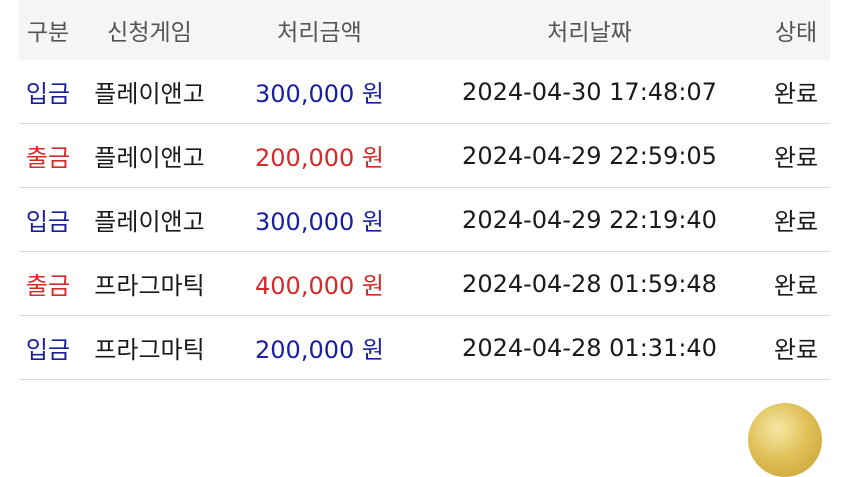  What do you see at coordinates (589, 283) in the screenshot?
I see `date-cell: 2024-04-28 01:59:48` at bounding box center [589, 283].